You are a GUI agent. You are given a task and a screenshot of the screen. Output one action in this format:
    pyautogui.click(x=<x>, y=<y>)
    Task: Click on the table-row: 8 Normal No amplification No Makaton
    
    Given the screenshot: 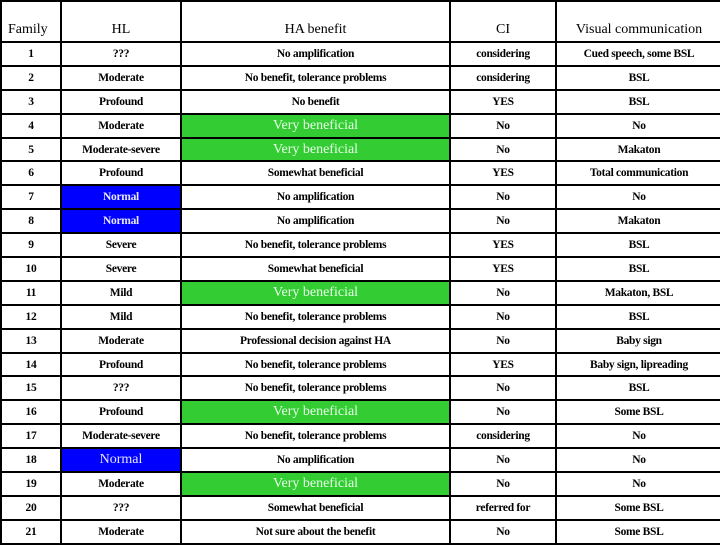 What is the action you would take?
    pyautogui.click(x=360, y=221)
    